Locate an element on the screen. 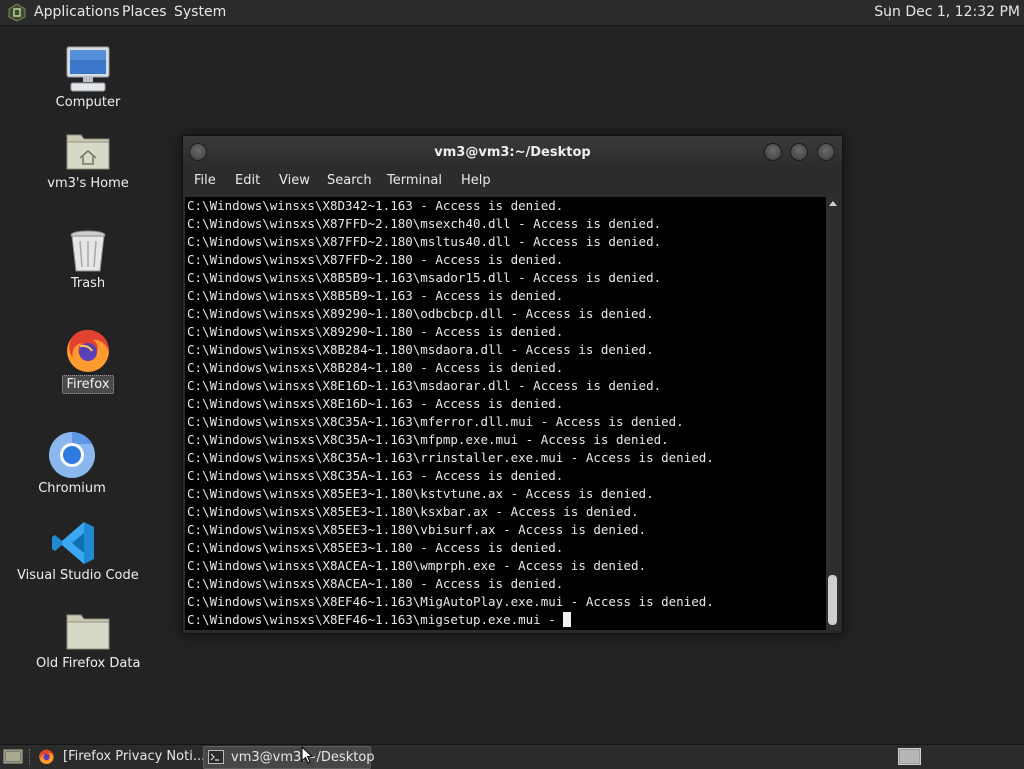 The image size is (1024, 769). terminal-scrollbar is located at coordinates (832, 413).